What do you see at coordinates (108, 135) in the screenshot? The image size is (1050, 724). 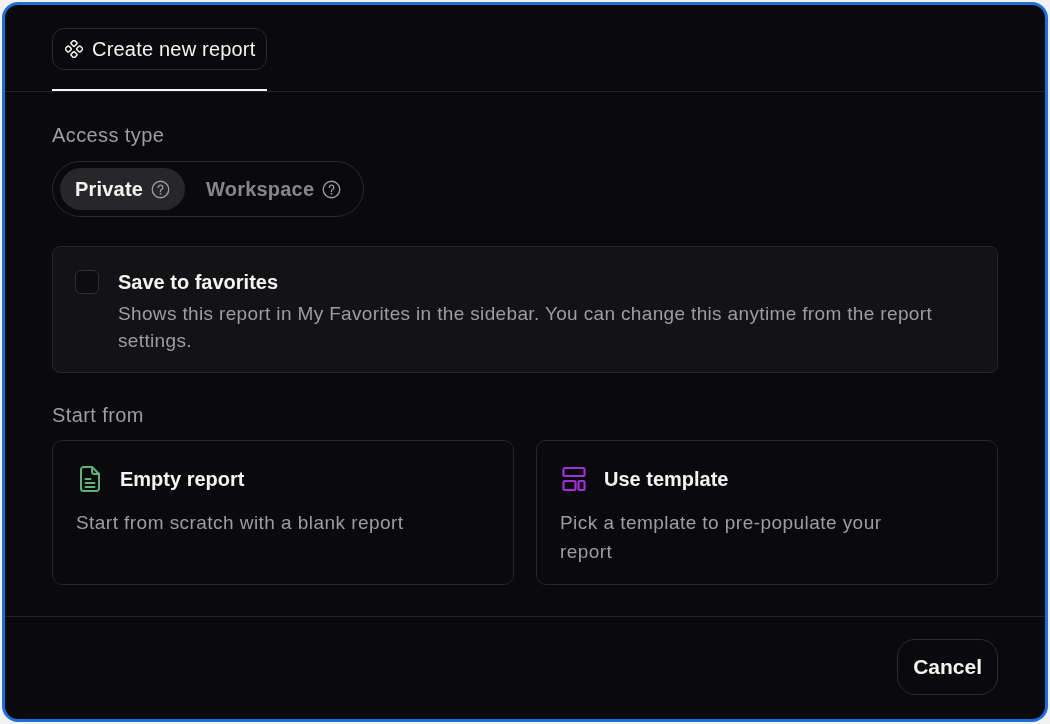 I see `access-type-label: Access type` at bounding box center [108, 135].